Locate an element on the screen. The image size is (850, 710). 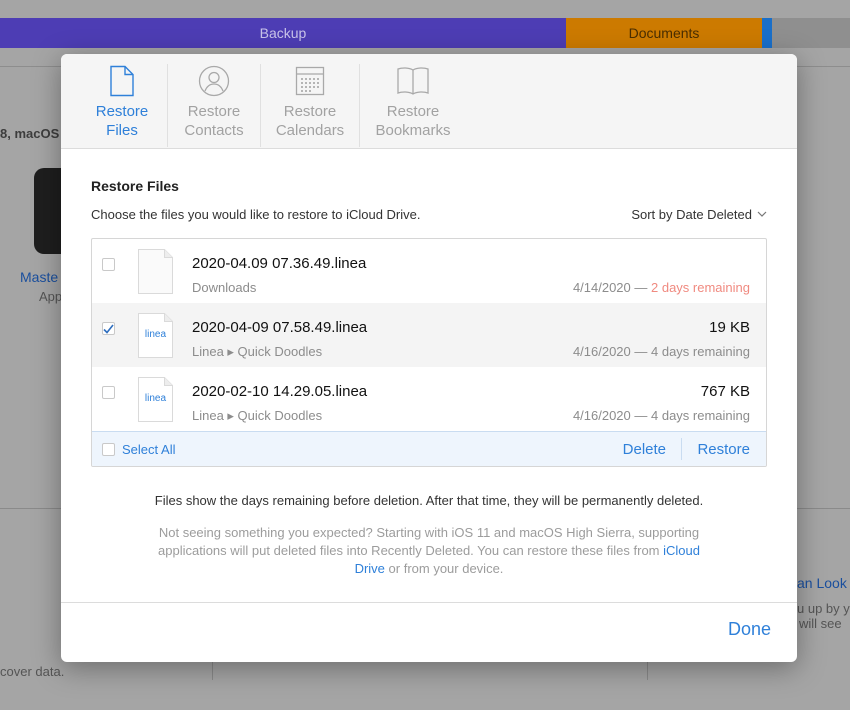
select-all-link: Select All is located at coordinates (148, 449).